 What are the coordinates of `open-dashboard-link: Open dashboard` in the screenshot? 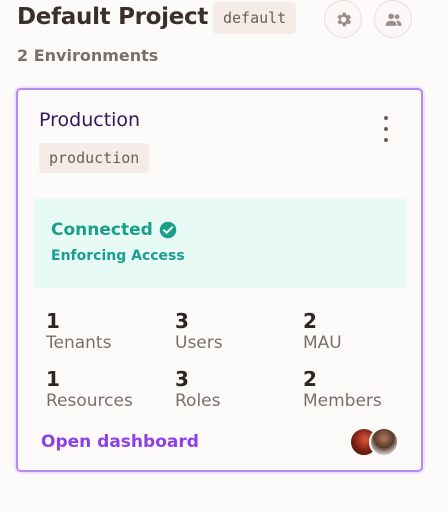 It's located at (120, 442).